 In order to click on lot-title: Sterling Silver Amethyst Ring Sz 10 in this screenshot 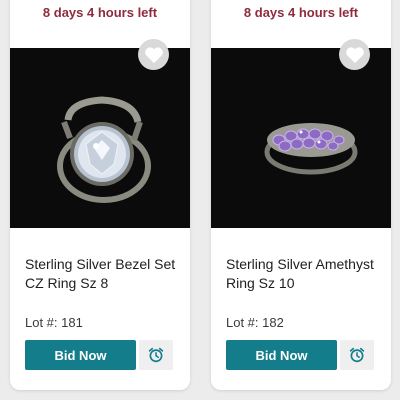, I will do `click(303, 274)`.